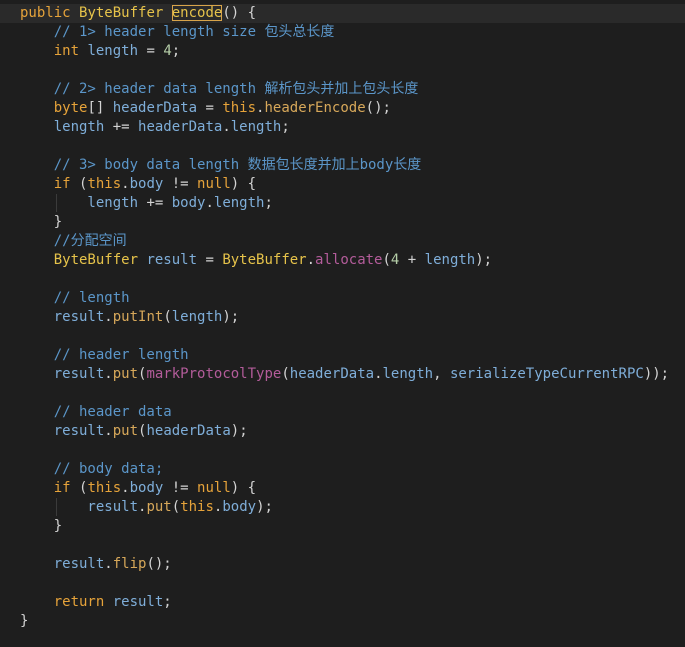  What do you see at coordinates (349, 260) in the screenshot?
I see `code-token: allocate` at bounding box center [349, 260].